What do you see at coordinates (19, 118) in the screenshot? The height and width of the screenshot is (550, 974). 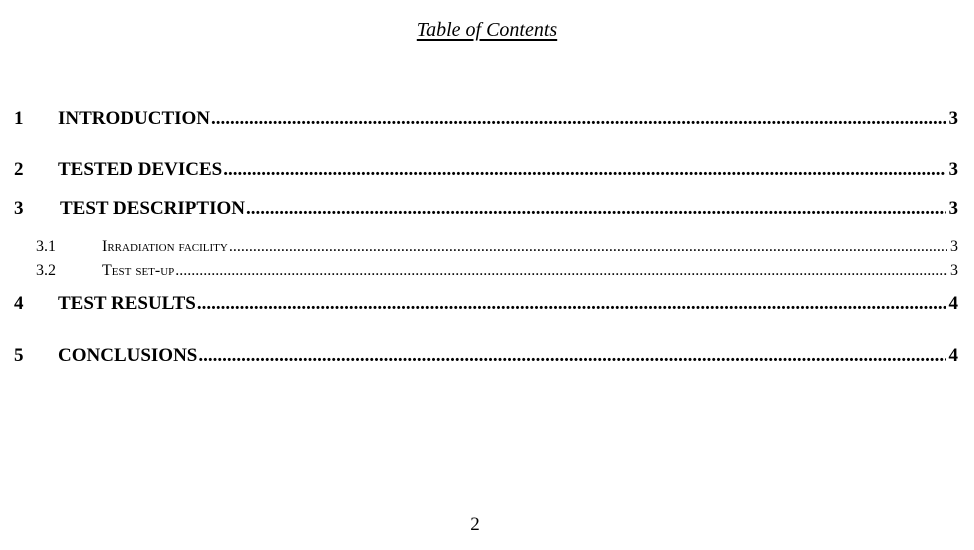 I see `toc-entry-number: 1` at bounding box center [19, 118].